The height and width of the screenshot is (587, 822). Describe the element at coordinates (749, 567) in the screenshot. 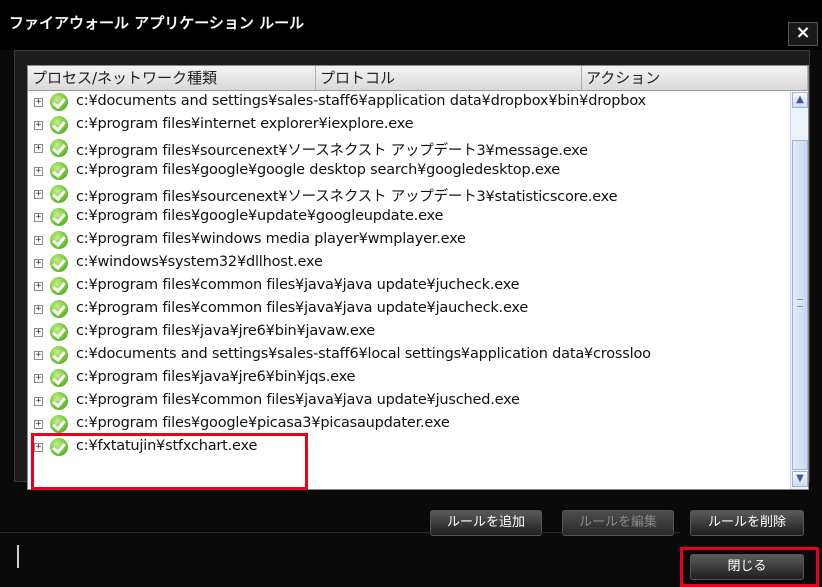

I see `highlight-box-close` at that location.